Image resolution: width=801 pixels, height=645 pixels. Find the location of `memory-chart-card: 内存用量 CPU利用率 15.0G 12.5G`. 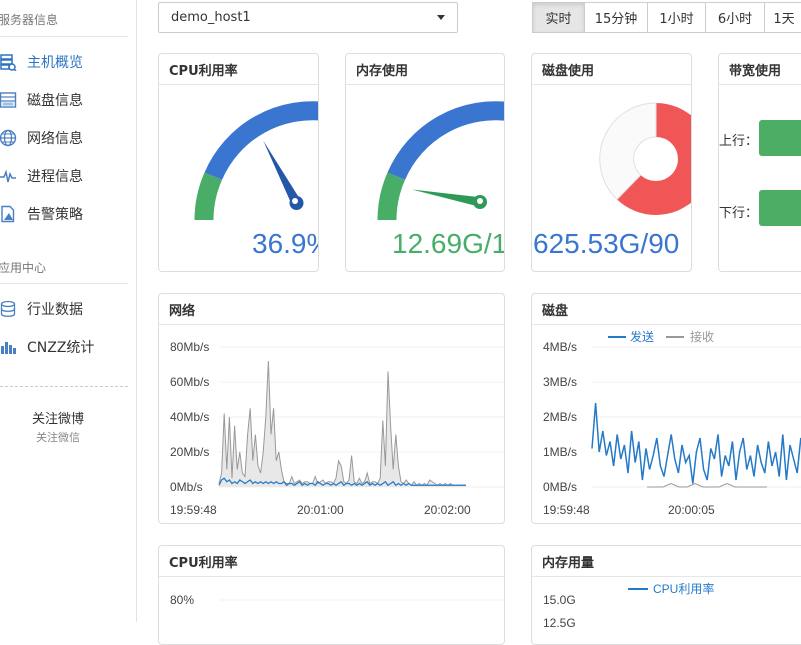

memory-chart-card: 内存用量 CPU利用率 15.0G 12.5G is located at coordinates (666, 595).